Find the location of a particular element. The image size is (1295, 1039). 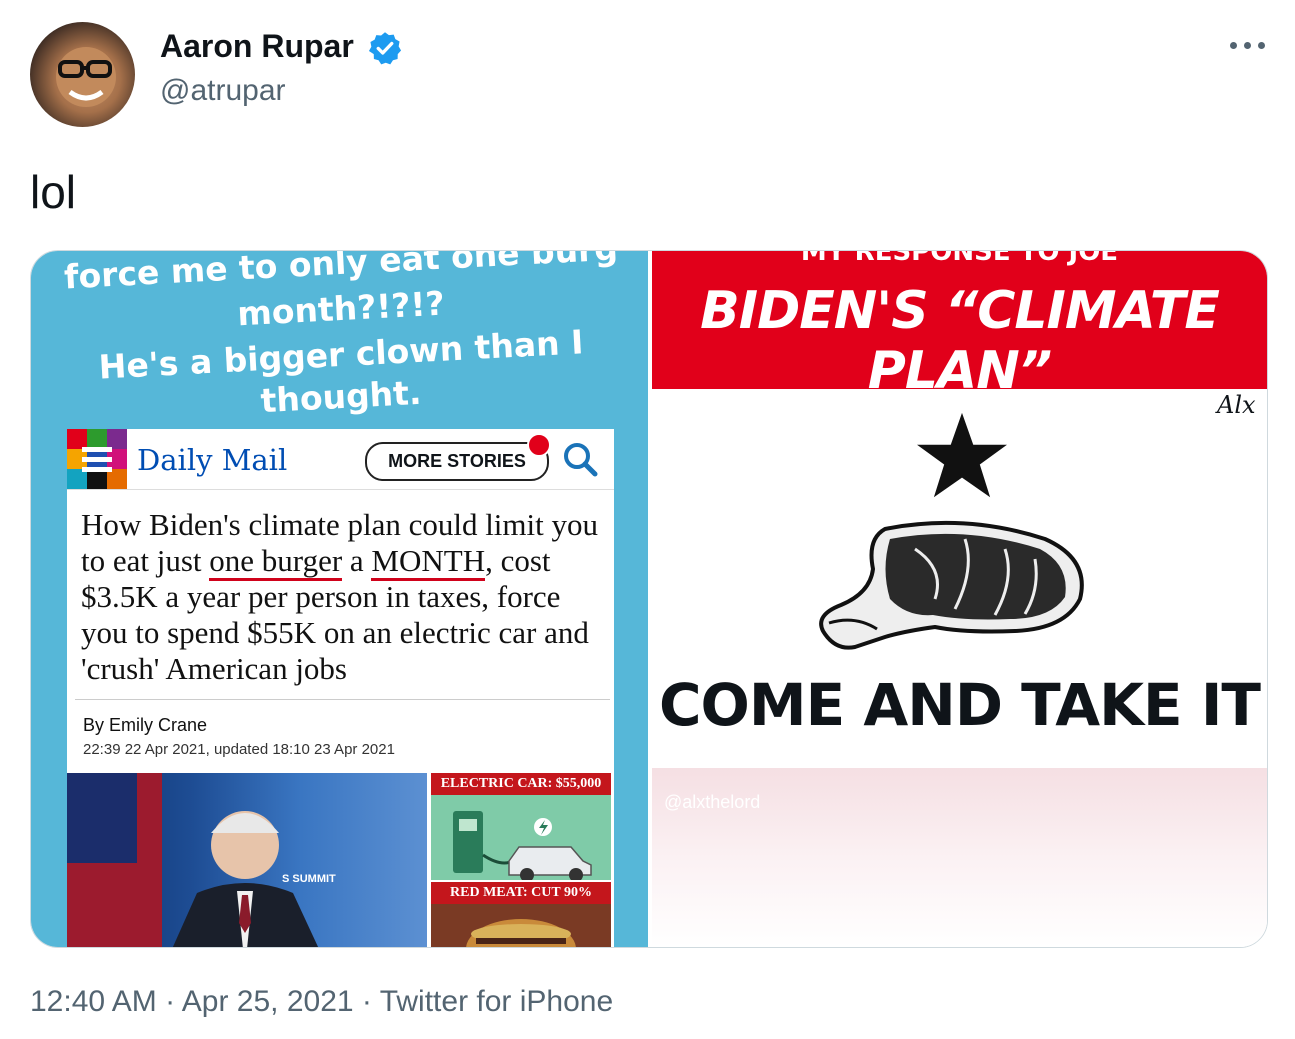

daily-mail-menu-icon is located at coordinates (97, 459).